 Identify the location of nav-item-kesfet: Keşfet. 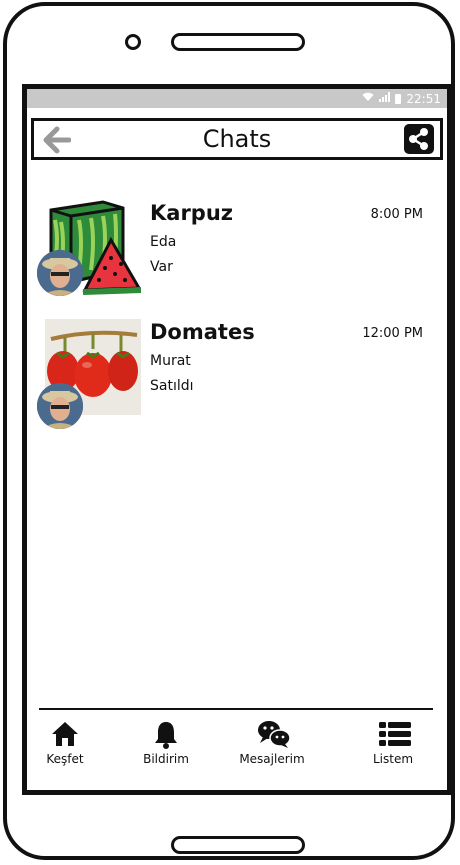
(68, 742).